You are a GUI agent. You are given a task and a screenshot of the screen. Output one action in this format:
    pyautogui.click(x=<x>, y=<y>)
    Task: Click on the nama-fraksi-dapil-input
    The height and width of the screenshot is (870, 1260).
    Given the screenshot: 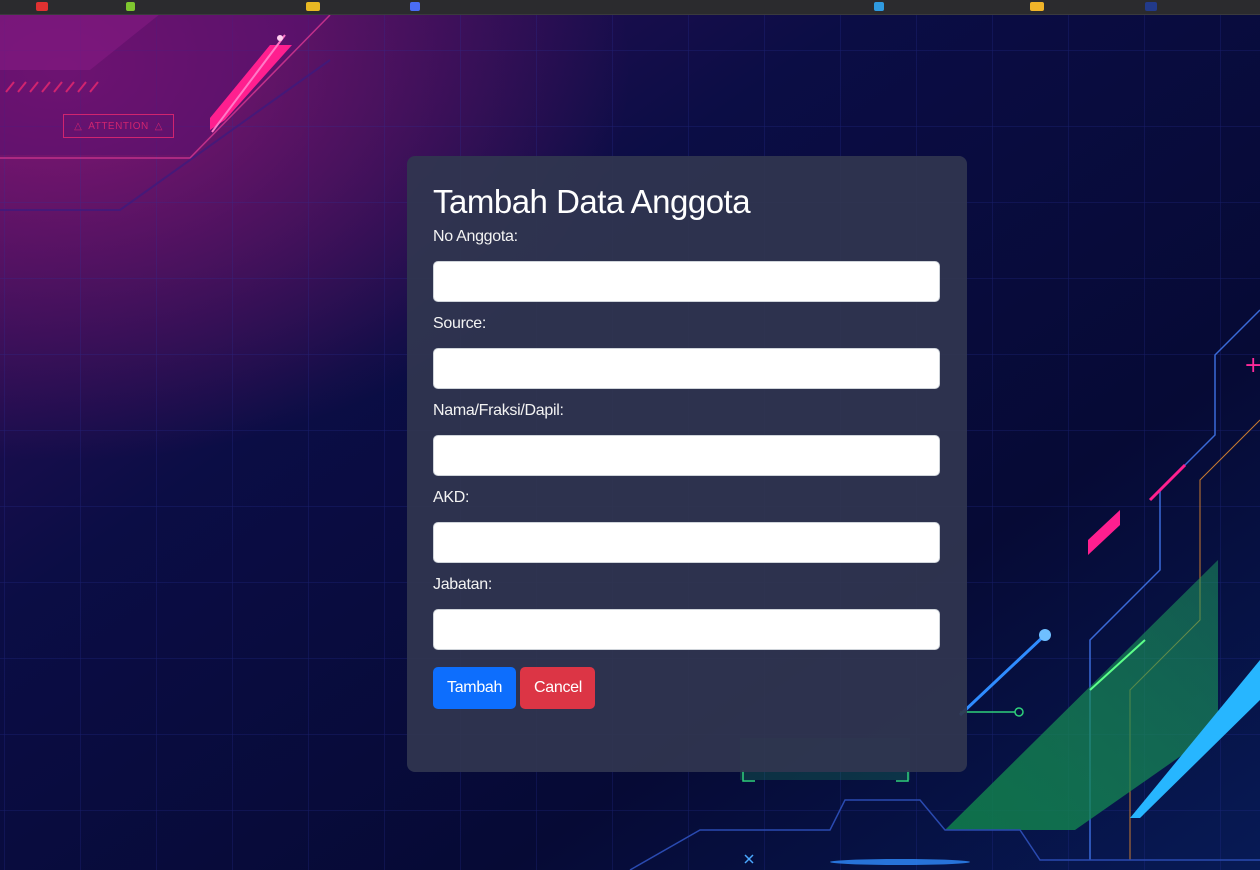 What is the action you would take?
    pyautogui.click(x=686, y=455)
    